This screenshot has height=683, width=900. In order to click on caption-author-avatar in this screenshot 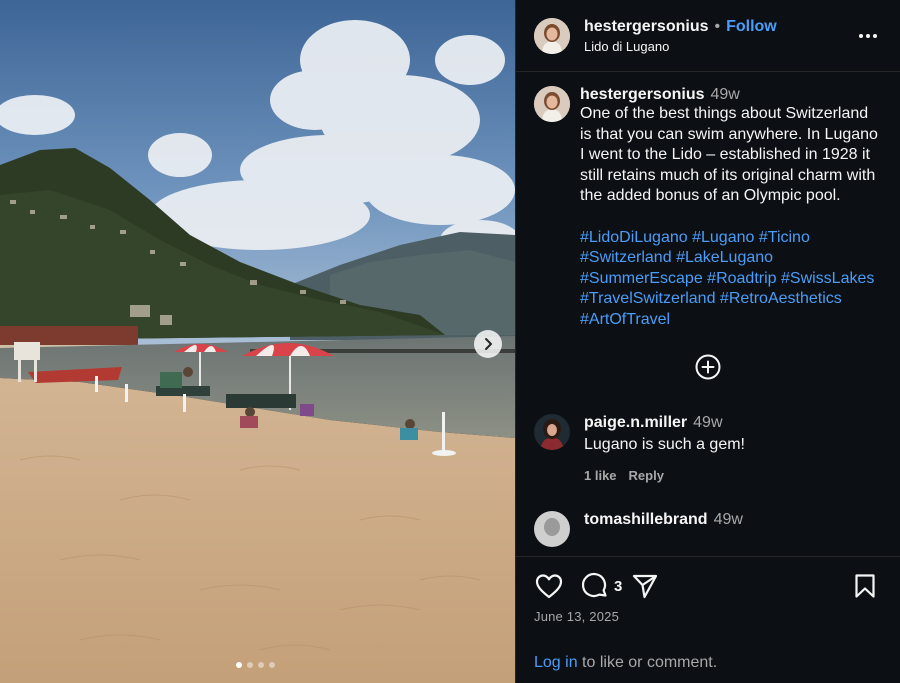, I will do `click(552, 104)`.